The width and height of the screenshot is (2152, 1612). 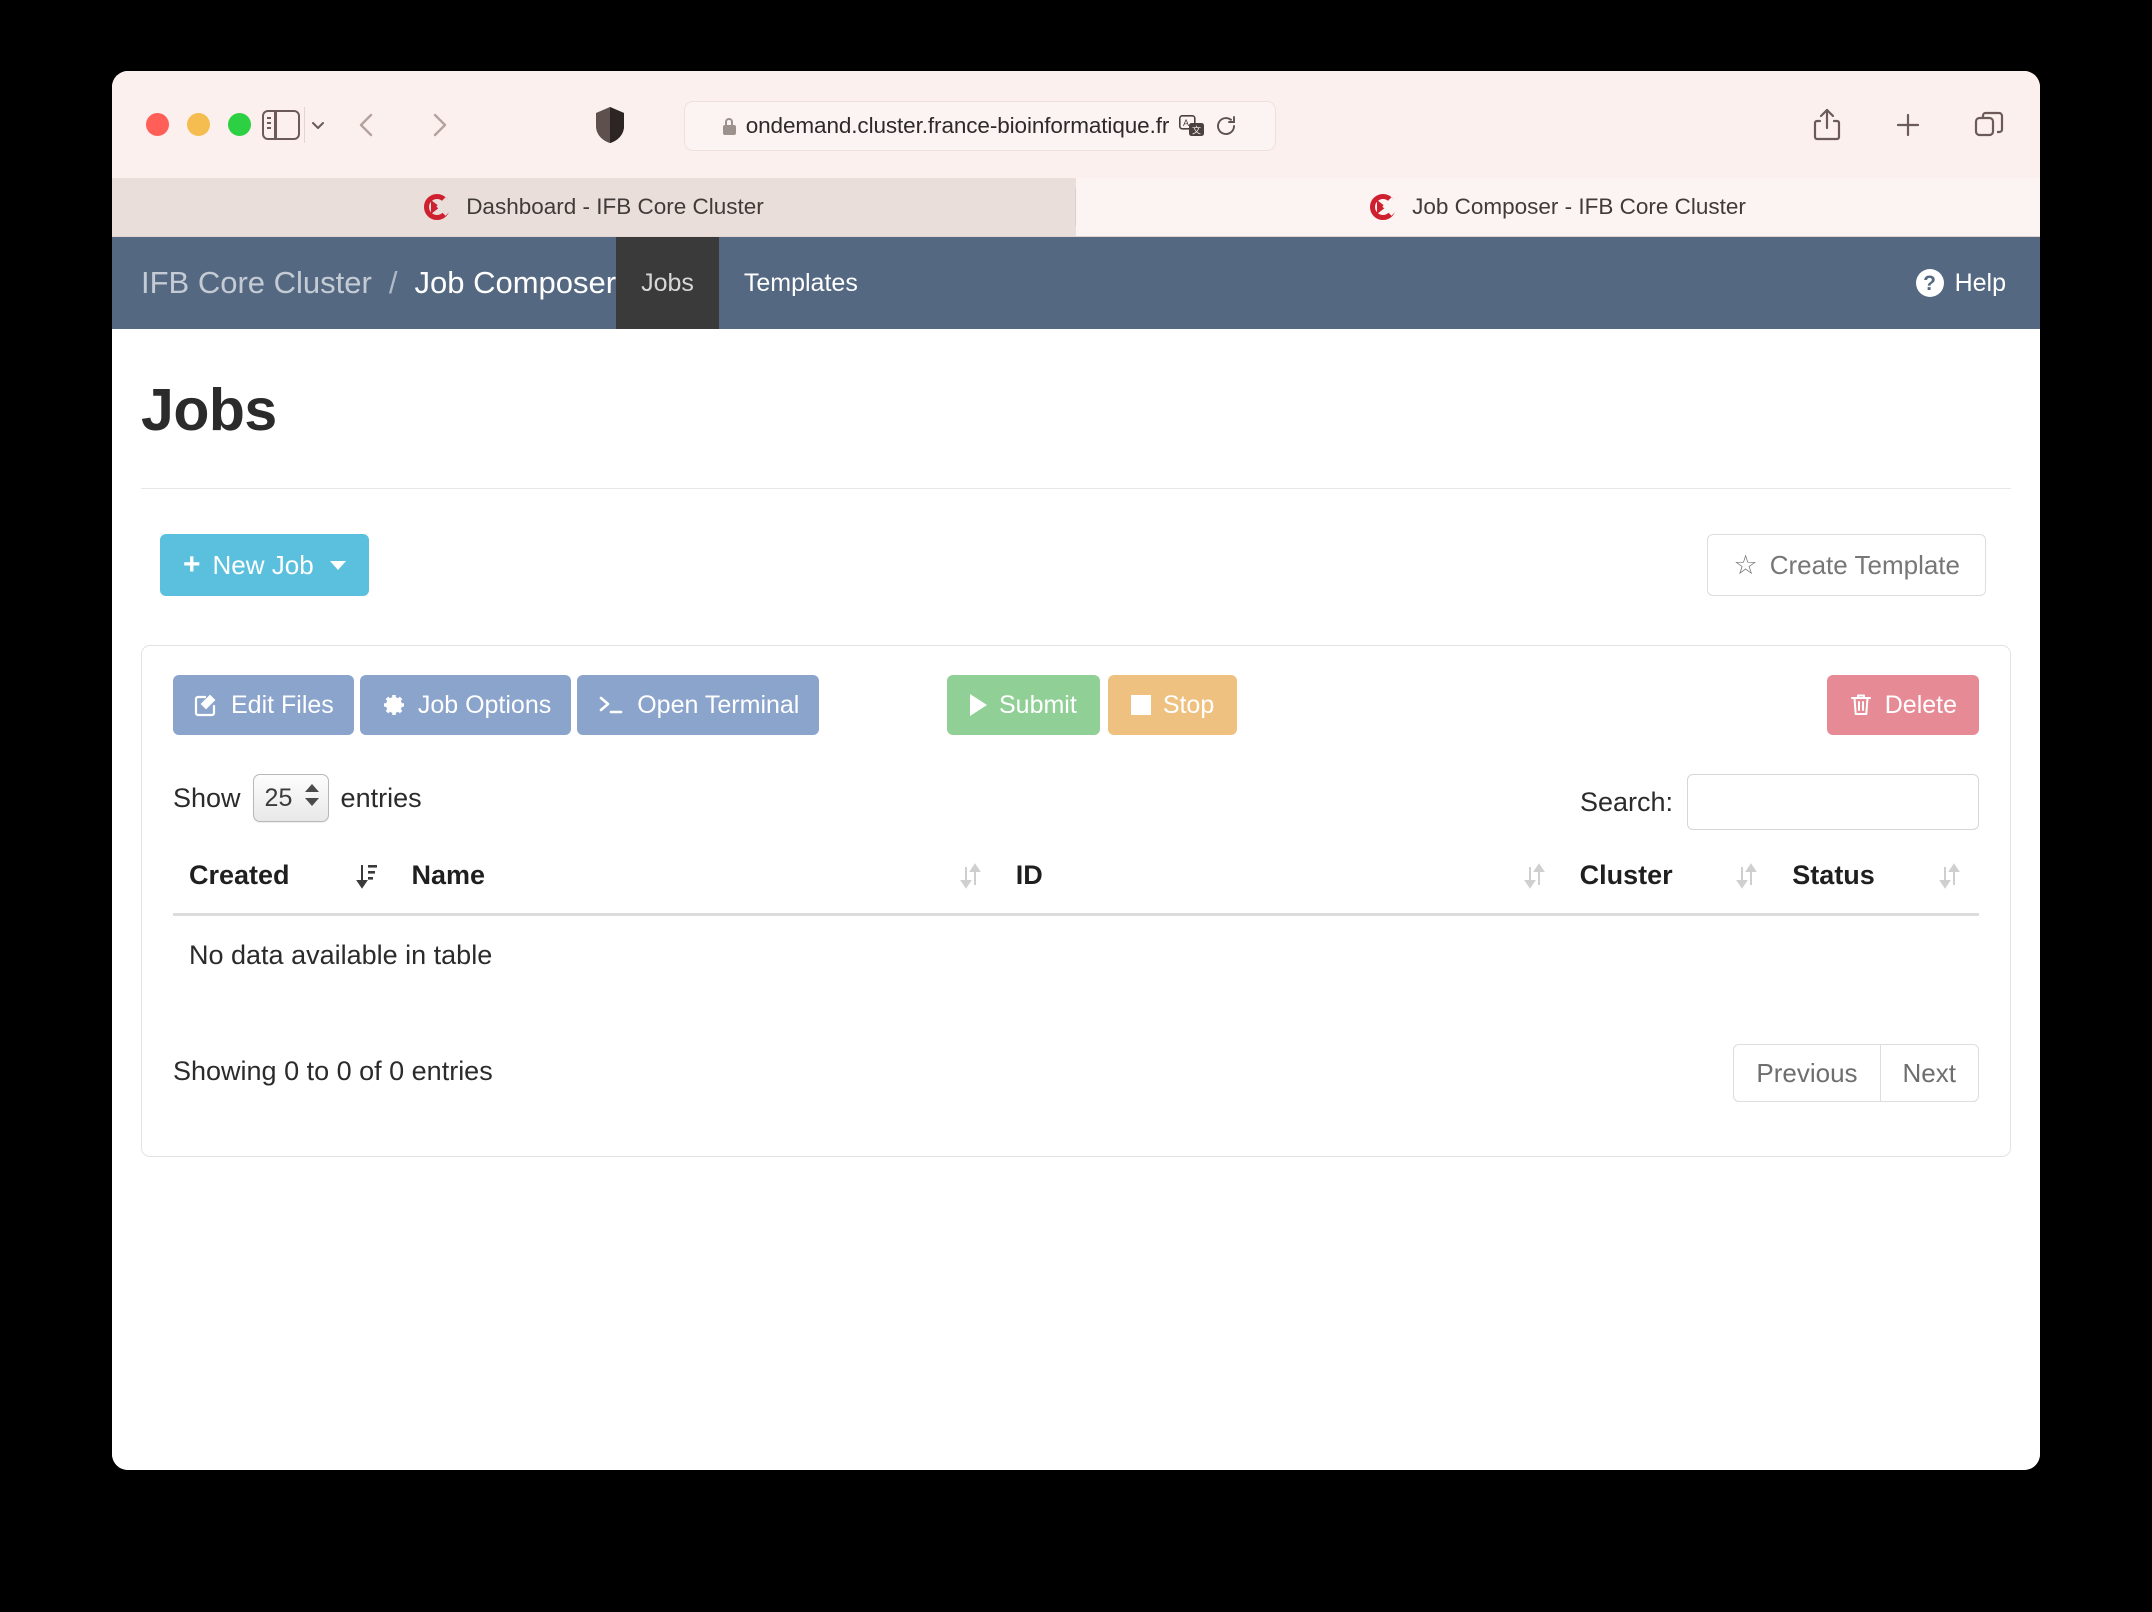 I want to click on nav-item-jobs: Jobs, so click(x=667, y=283).